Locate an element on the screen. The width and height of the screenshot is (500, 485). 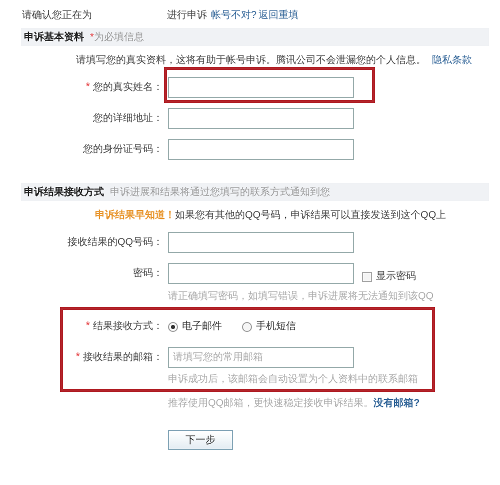
section-title: 申诉结果接收方式 is located at coordinates (64, 192).